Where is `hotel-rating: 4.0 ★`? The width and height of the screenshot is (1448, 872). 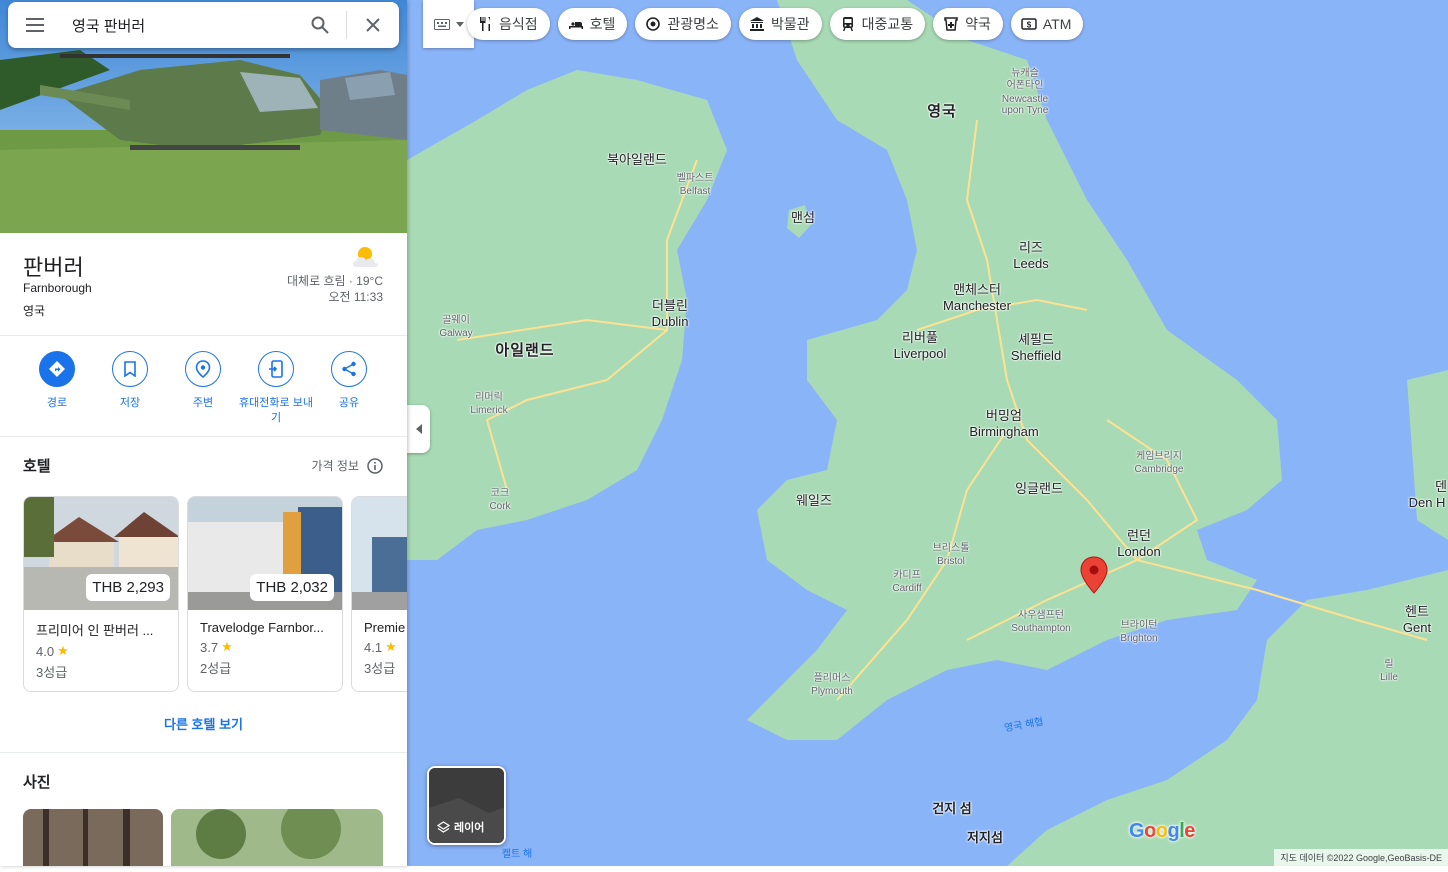 hotel-rating: 4.0 ★ is located at coordinates (107, 651).